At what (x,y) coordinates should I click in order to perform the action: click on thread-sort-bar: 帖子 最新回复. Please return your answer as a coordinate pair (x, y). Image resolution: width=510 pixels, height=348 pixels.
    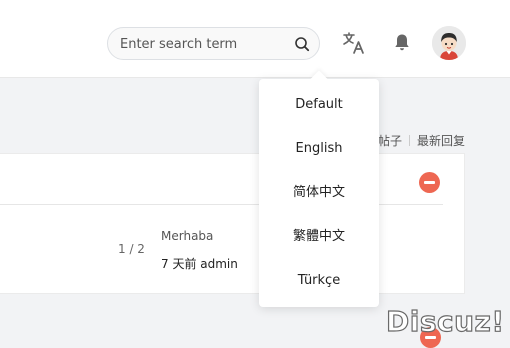
    Looking at the image, I should click on (421, 140).